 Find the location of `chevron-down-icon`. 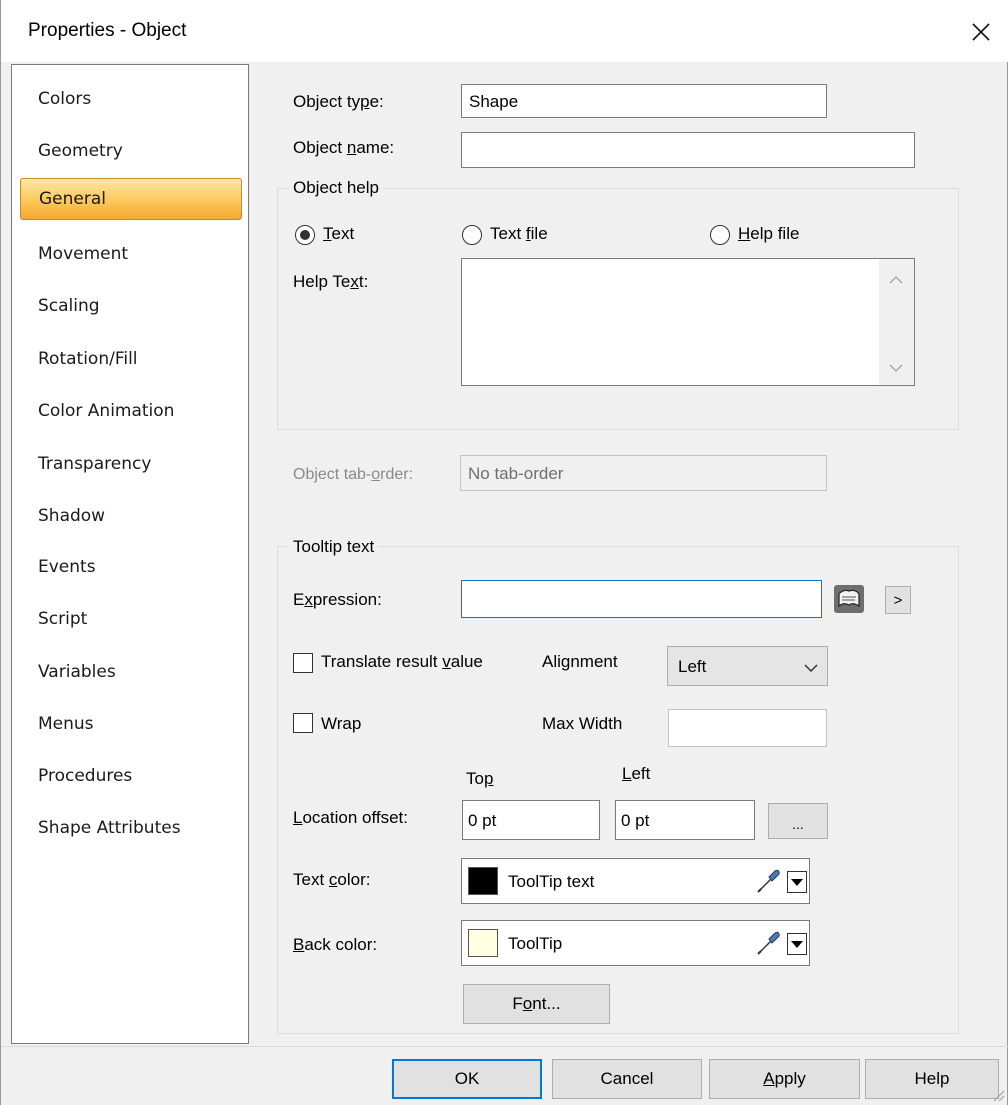

chevron-down-icon is located at coordinates (811, 668).